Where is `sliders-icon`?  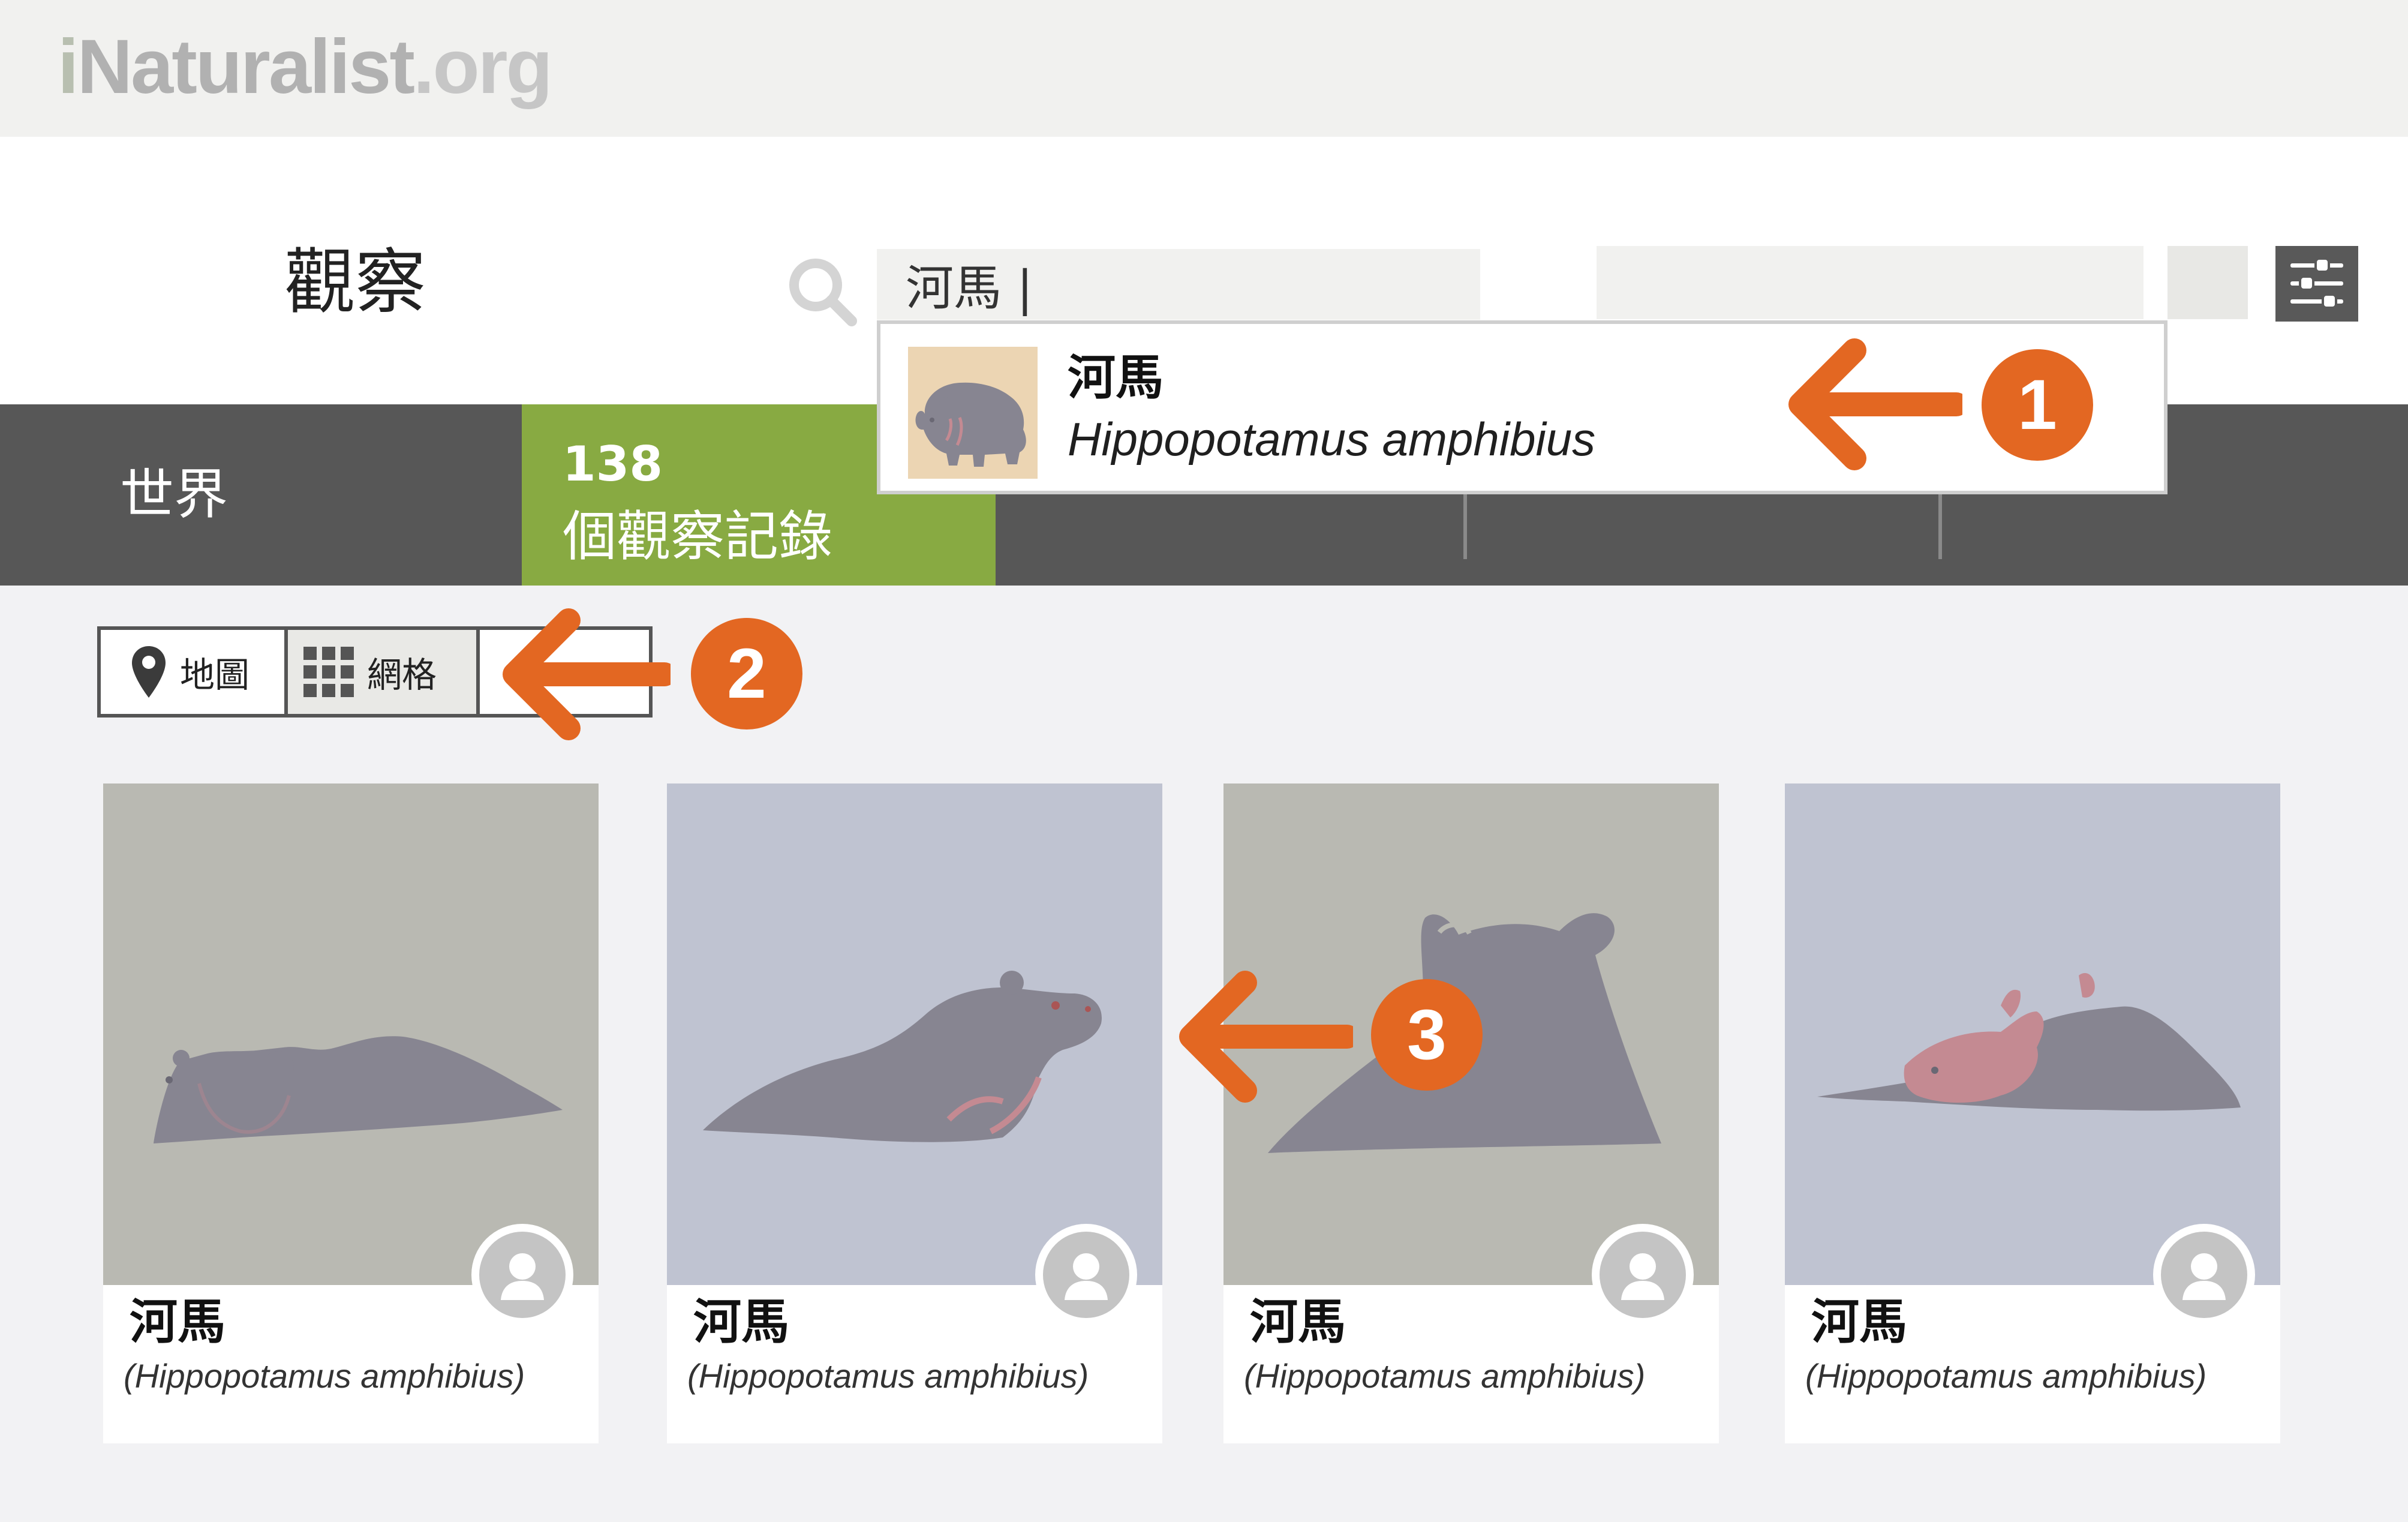 sliders-icon is located at coordinates (2316, 283).